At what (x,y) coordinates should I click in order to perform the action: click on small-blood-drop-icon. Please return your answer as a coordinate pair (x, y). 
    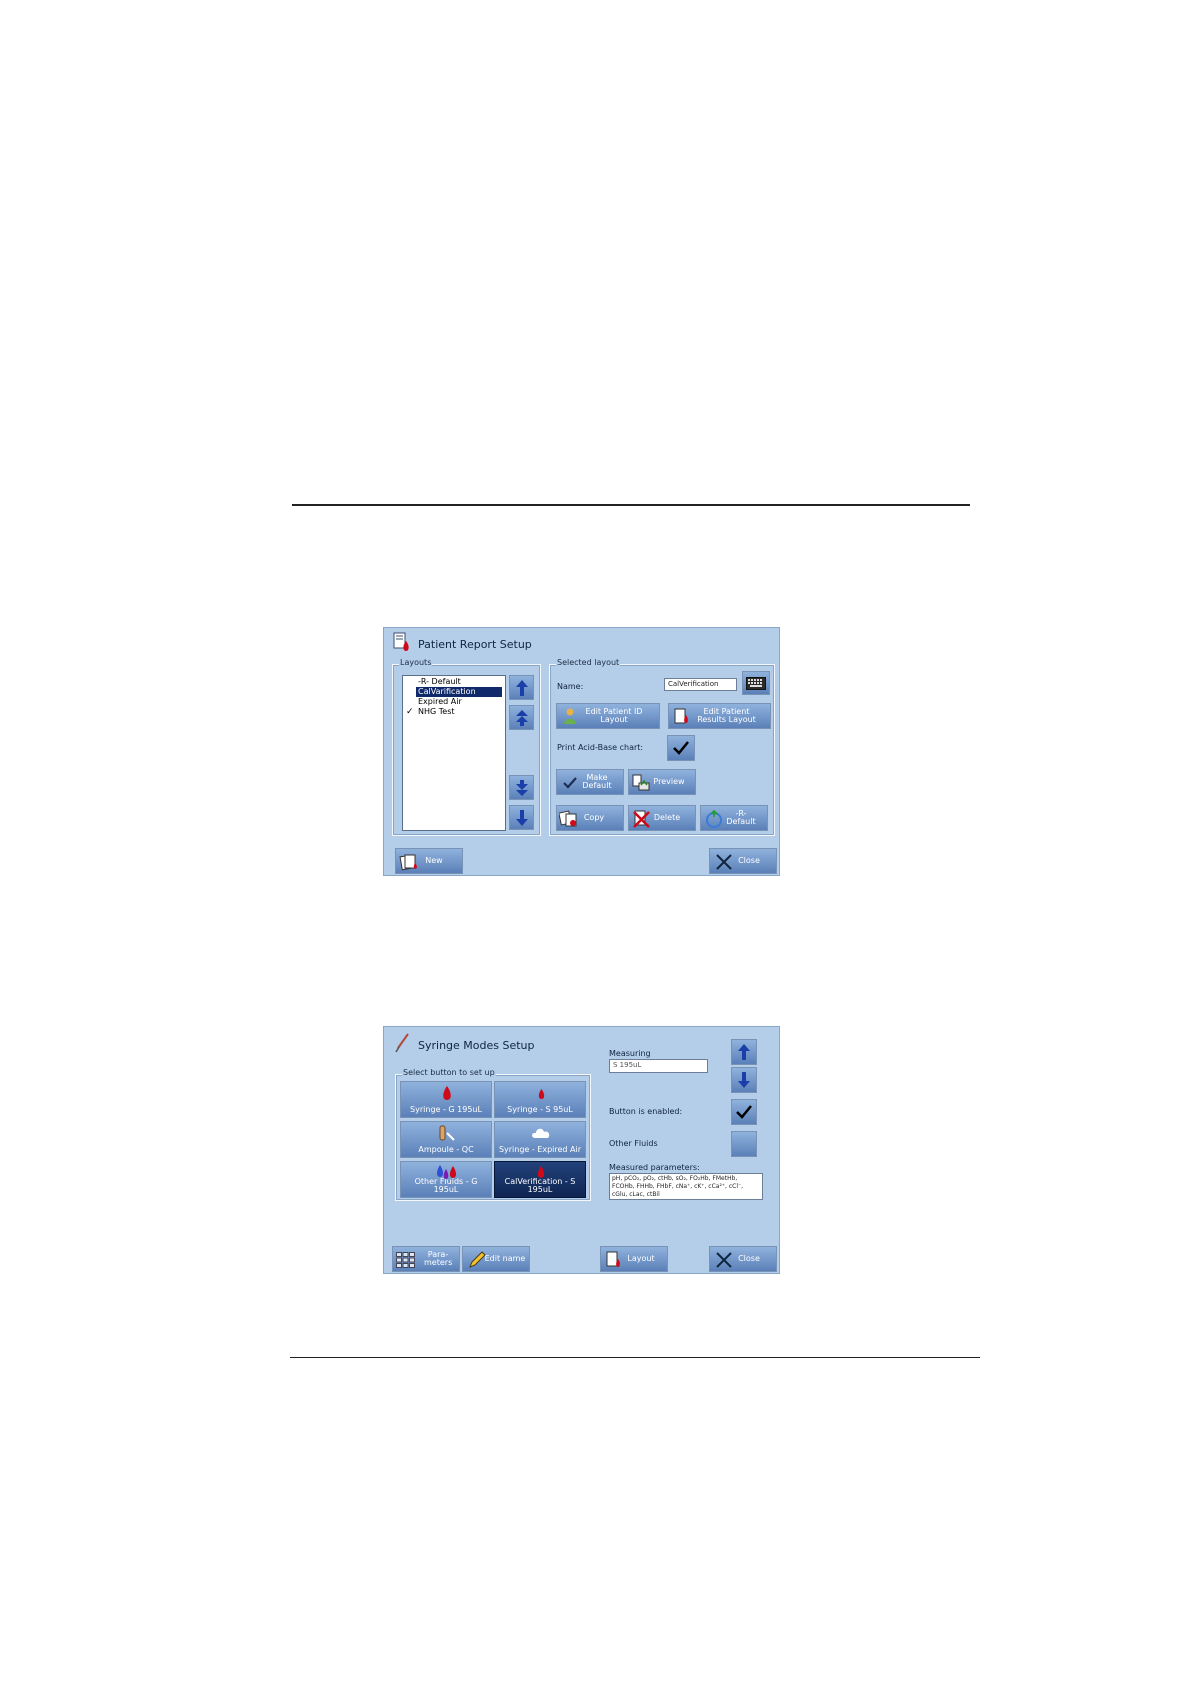
    Looking at the image, I should click on (541, 1094).